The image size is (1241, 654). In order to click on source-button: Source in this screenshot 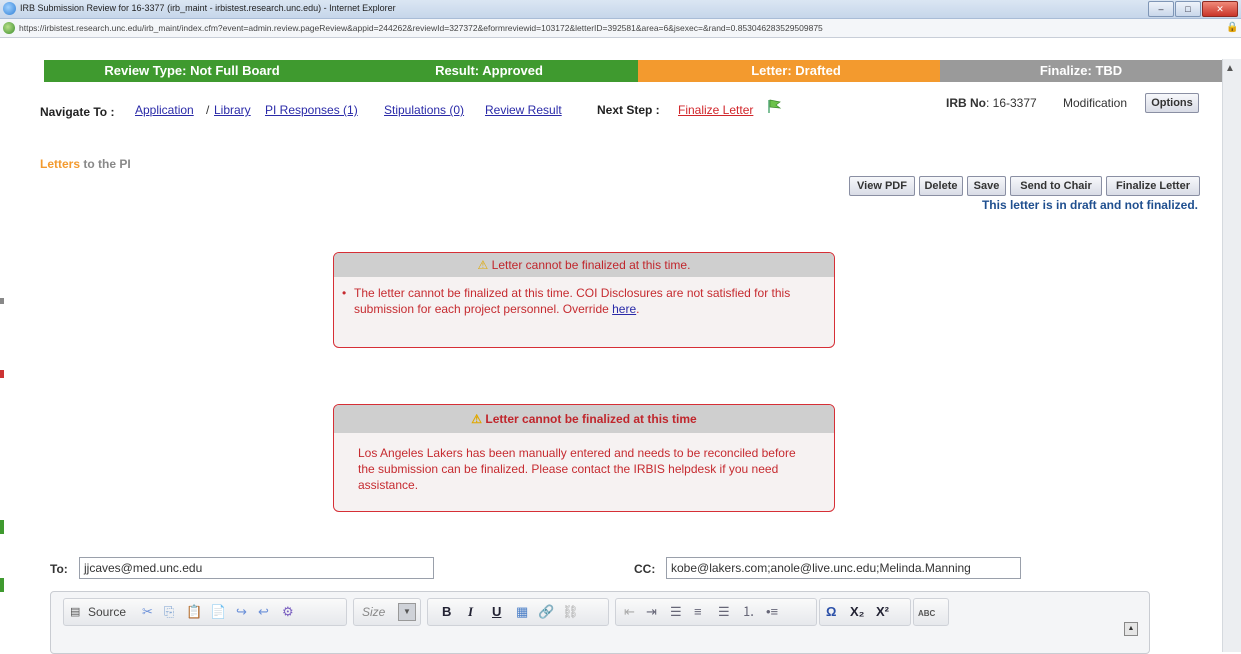, I will do `click(107, 612)`.